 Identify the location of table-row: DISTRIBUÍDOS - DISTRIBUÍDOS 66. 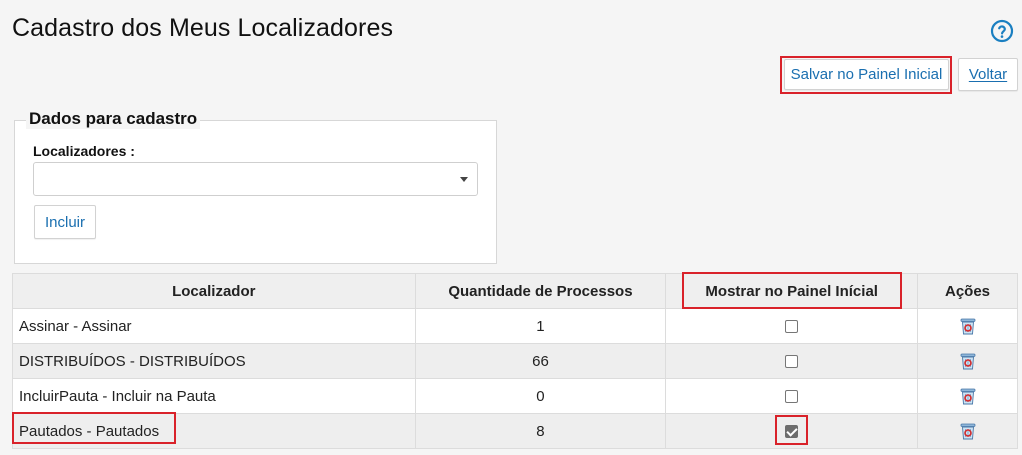
(515, 361).